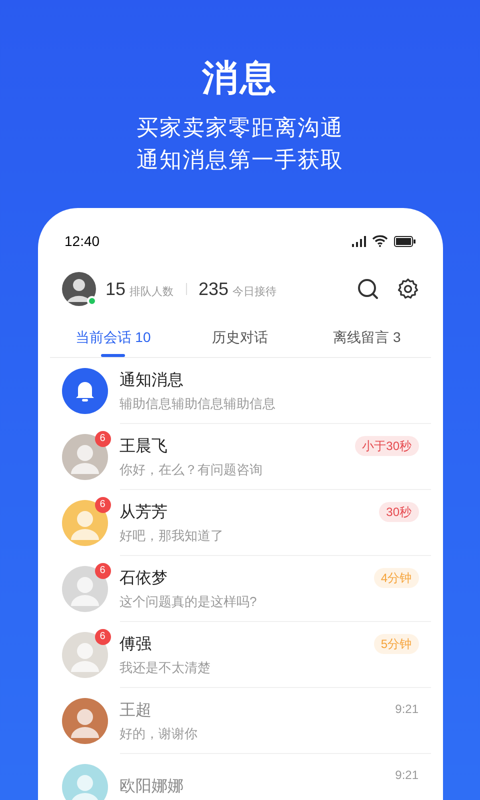  What do you see at coordinates (359, 241) in the screenshot?
I see `signal-icon` at bounding box center [359, 241].